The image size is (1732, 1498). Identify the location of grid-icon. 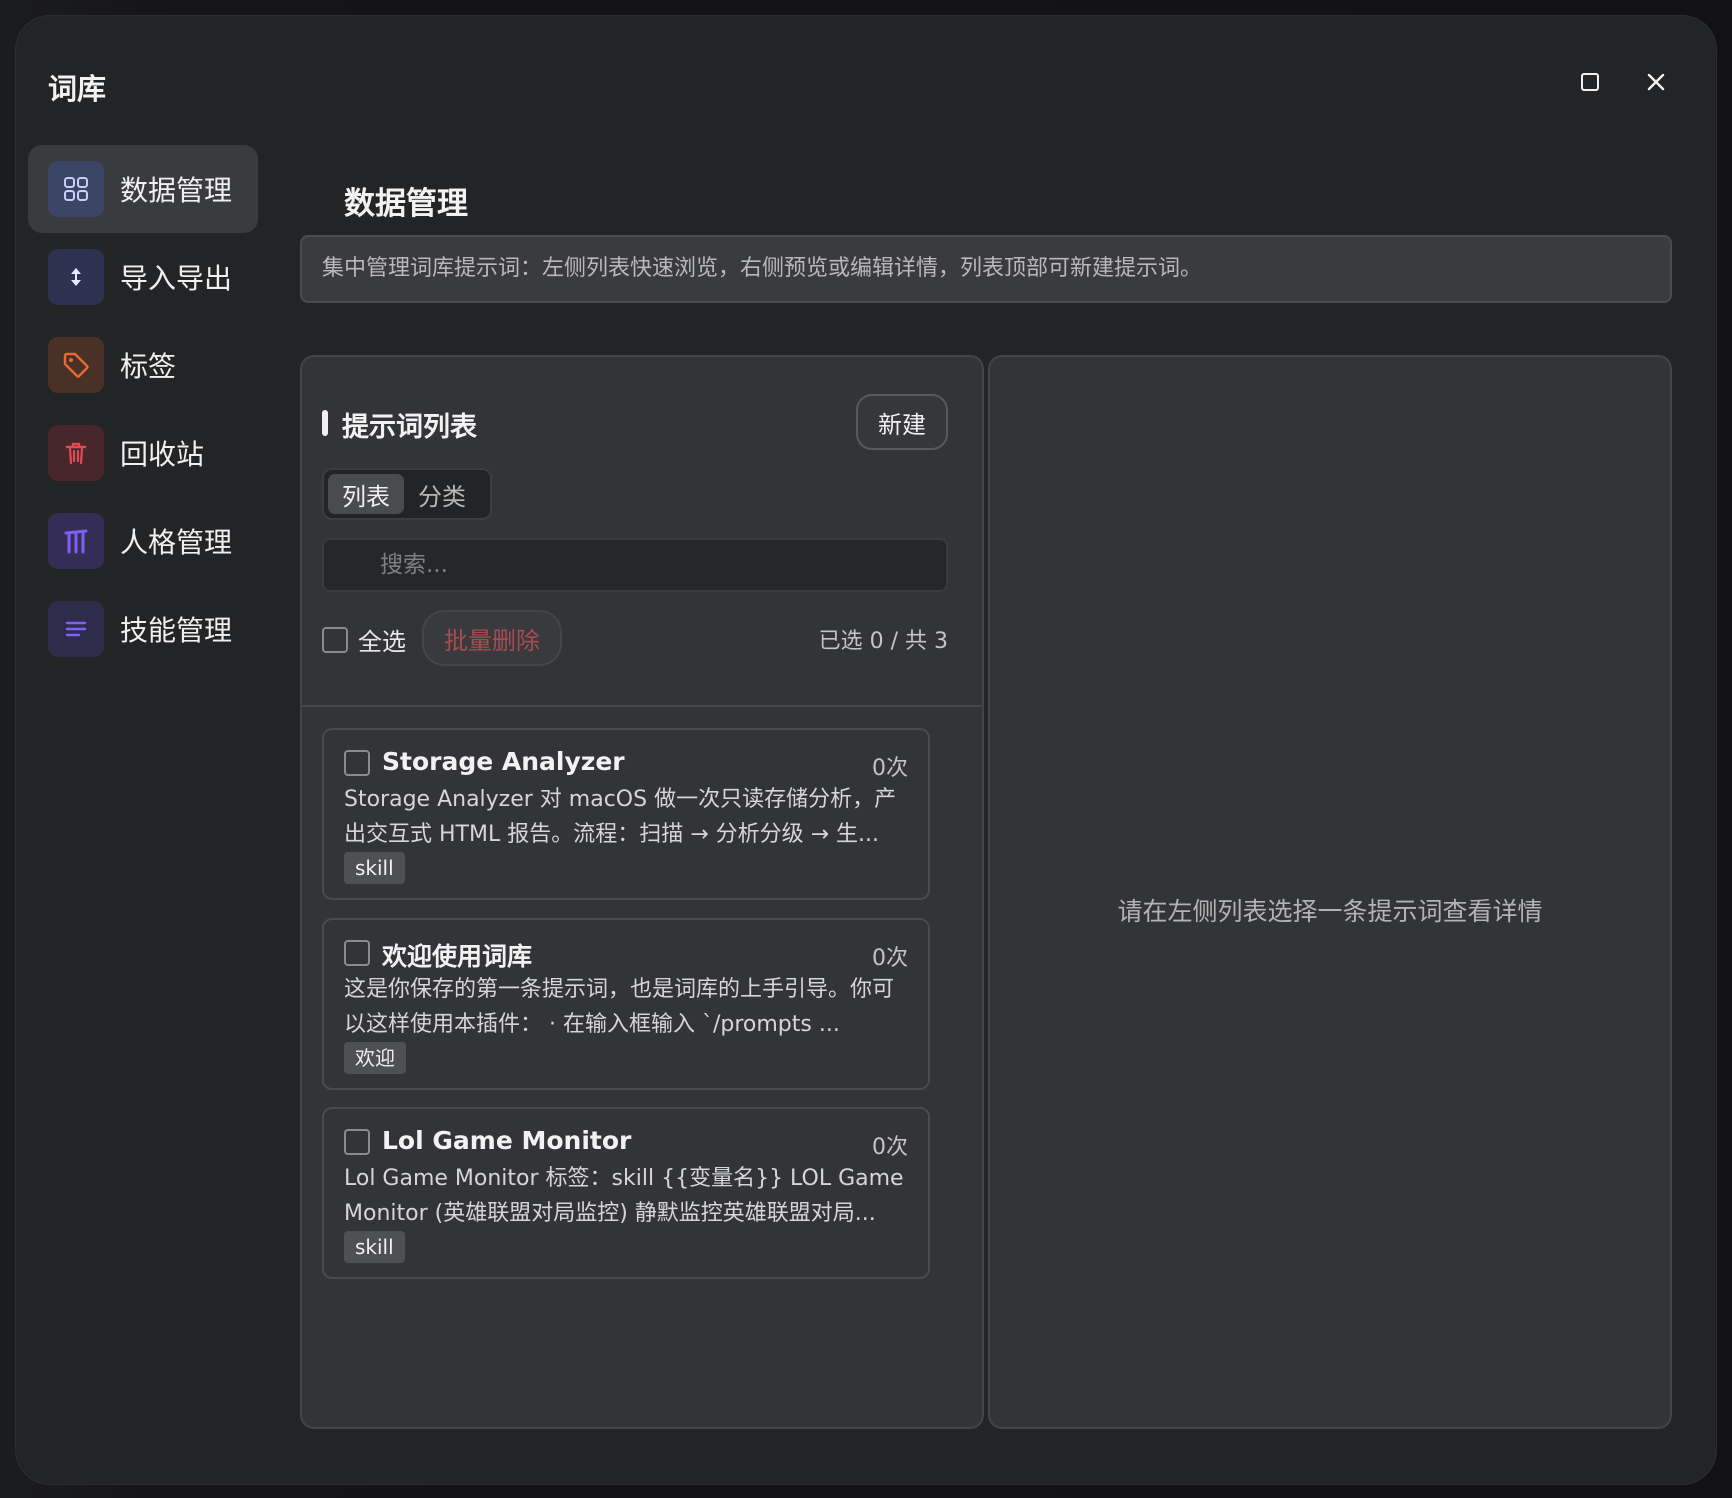
(76, 189).